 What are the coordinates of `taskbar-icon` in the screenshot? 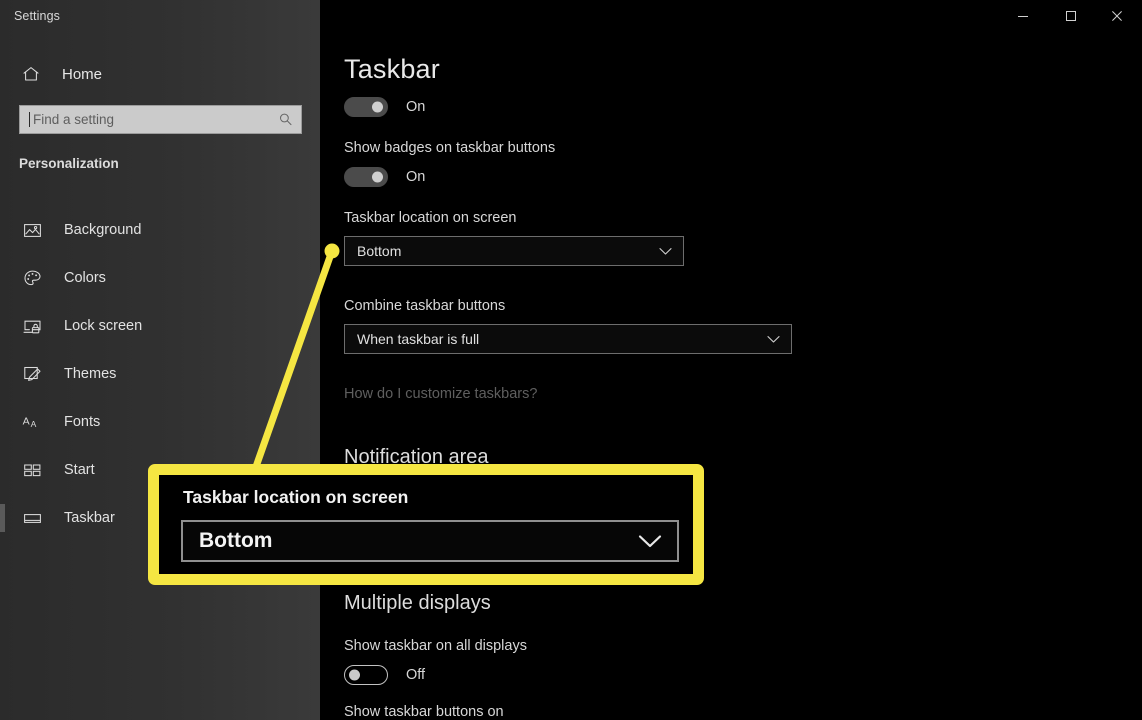 It's located at (32, 518).